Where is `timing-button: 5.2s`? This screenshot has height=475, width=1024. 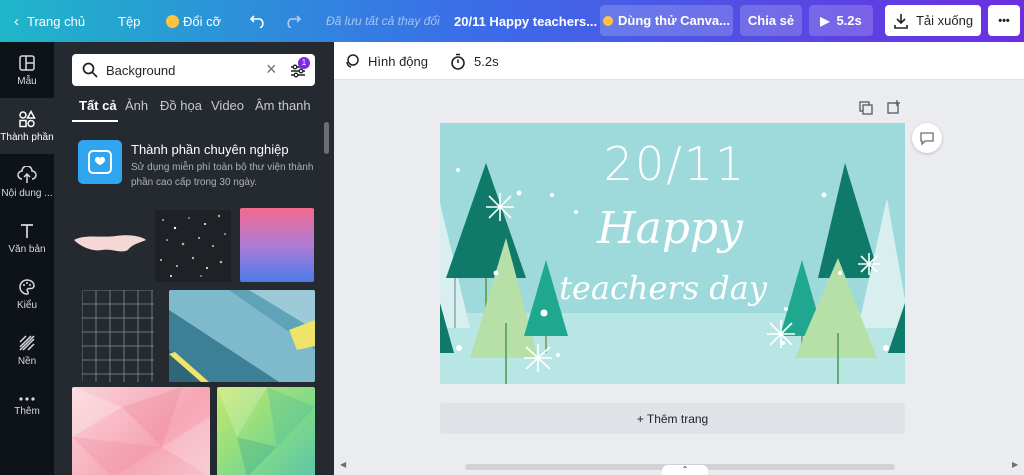 timing-button: 5.2s is located at coordinates (474, 61).